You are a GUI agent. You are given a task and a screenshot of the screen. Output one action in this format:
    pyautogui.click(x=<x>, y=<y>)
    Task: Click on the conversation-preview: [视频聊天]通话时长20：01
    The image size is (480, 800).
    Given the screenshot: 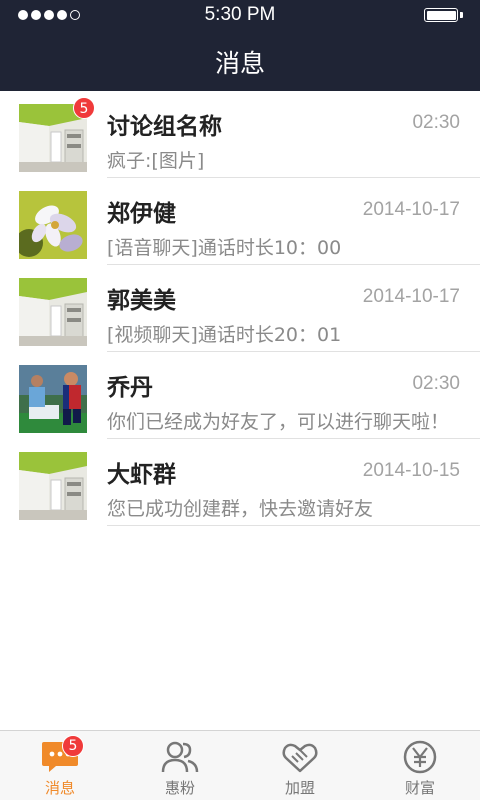 What is the action you would take?
    pyautogui.click(x=224, y=335)
    